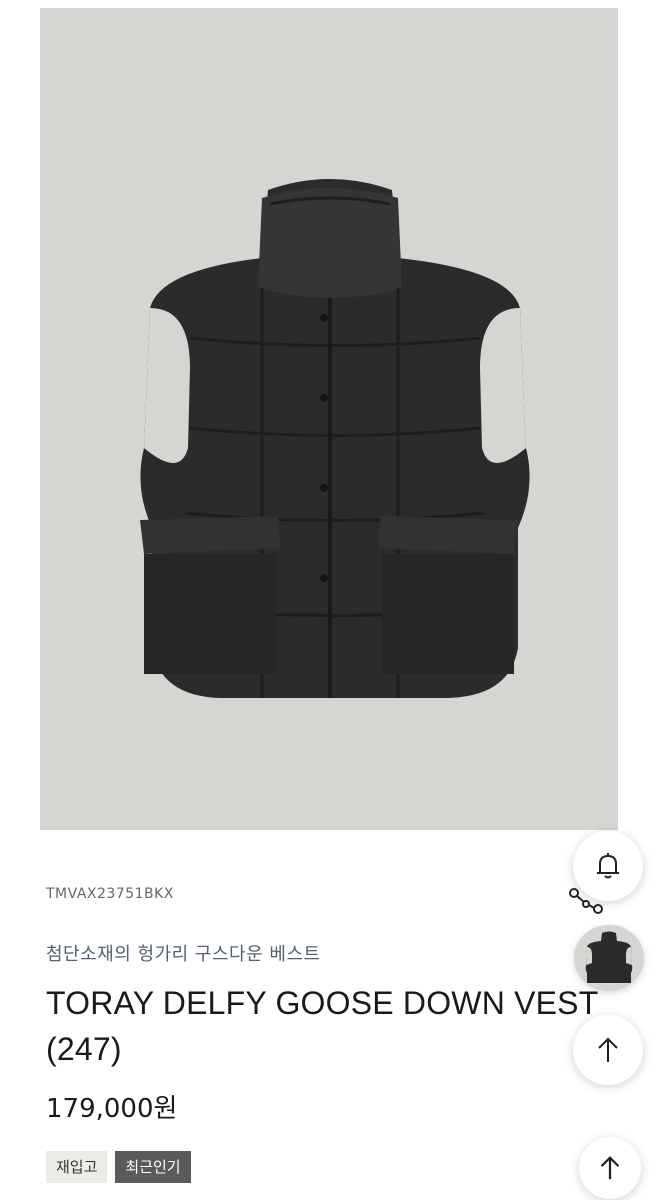 This screenshot has width=657, height=1200. Describe the element at coordinates (77, 1167) in the screenshot. I see `badge-restock: 재입고` at that location.